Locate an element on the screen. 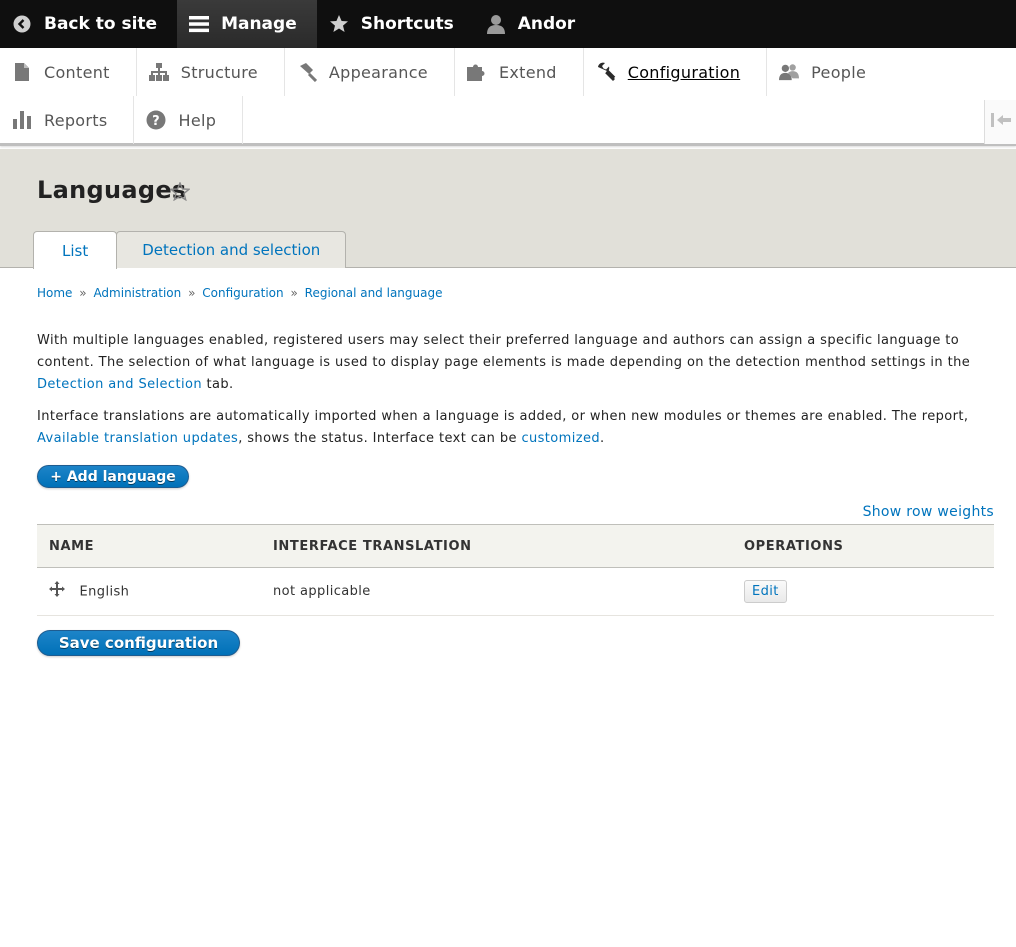 The height and width of the screenshot is (947, 1016). tray-item-label: Help is located at coordinates (197, 120).